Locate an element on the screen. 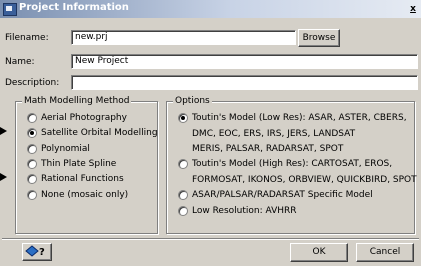 The image size is (421, 266). ok-button: OK is located at coordinates (319, 252).